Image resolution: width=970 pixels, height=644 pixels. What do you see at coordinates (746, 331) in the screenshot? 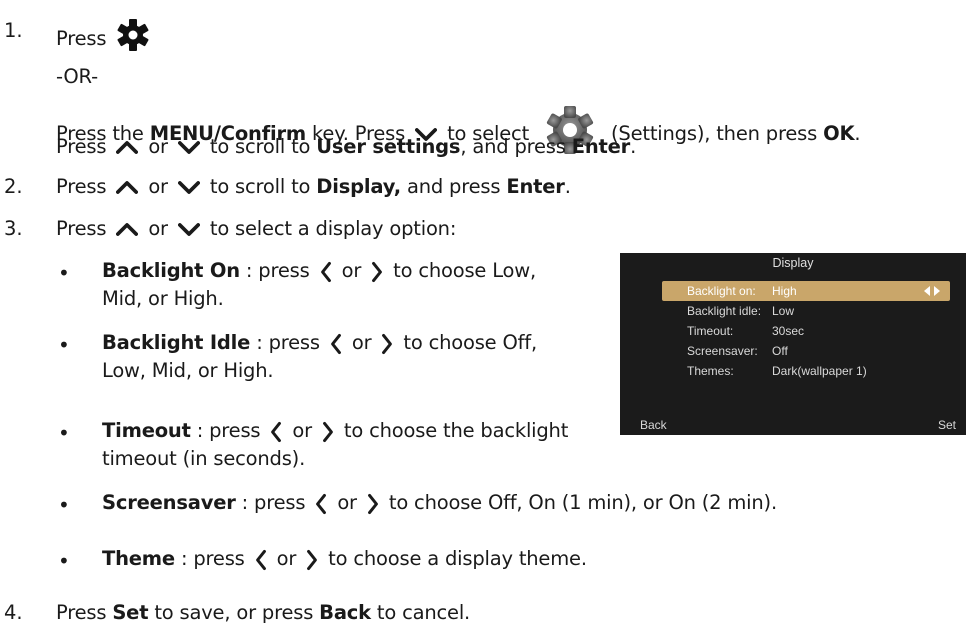
I see `display-option-row: Timeout: 30sec` at bounding box center [746, 331].